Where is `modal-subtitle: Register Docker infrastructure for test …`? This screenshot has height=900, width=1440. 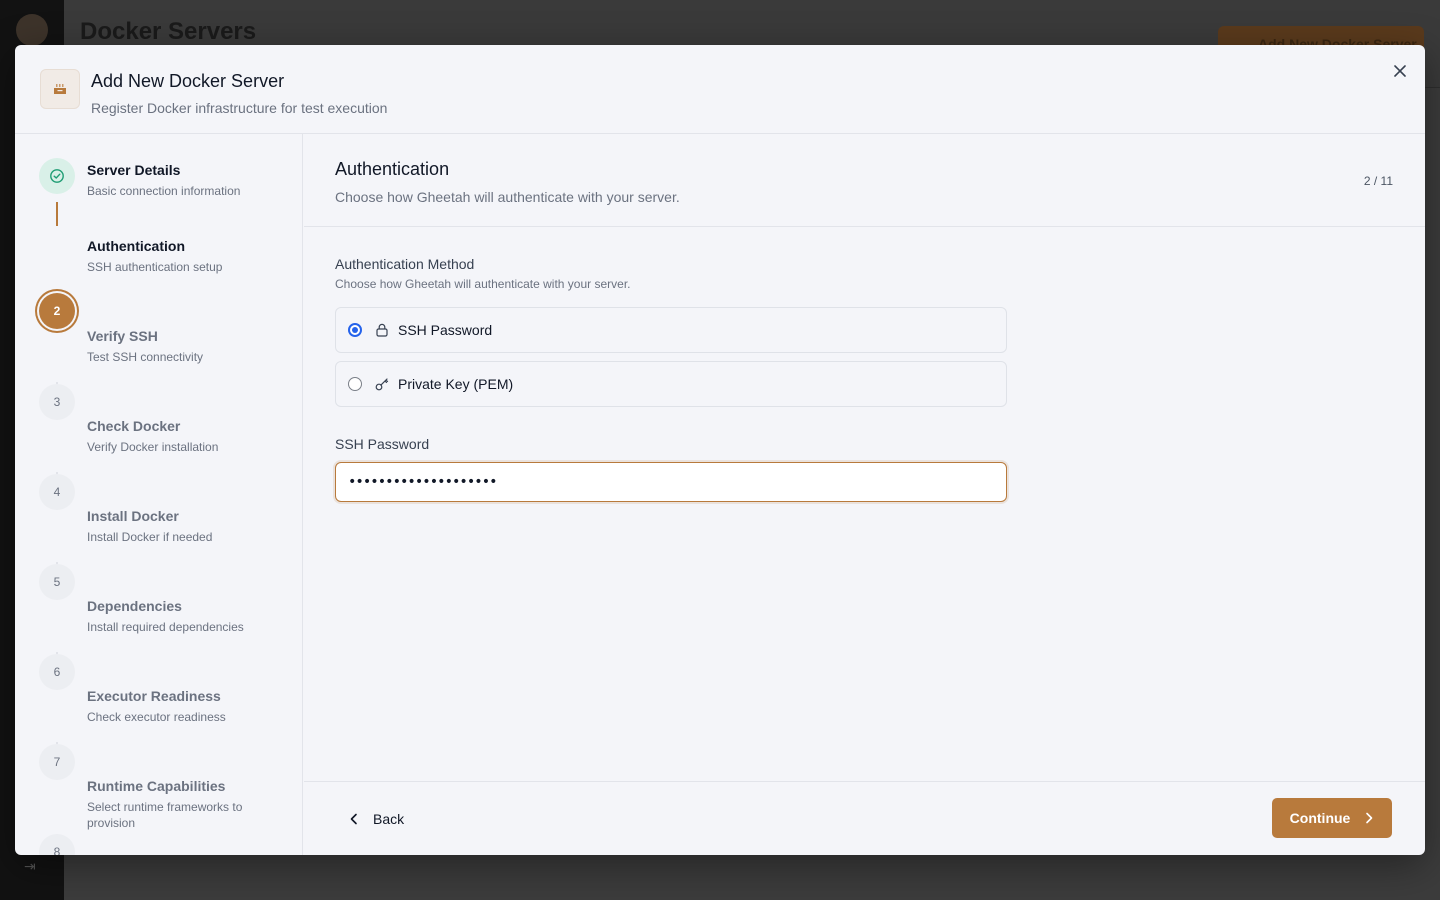
modal-subtitle: Register Docker infrastructure for test … is located at coordinates (239, 108).